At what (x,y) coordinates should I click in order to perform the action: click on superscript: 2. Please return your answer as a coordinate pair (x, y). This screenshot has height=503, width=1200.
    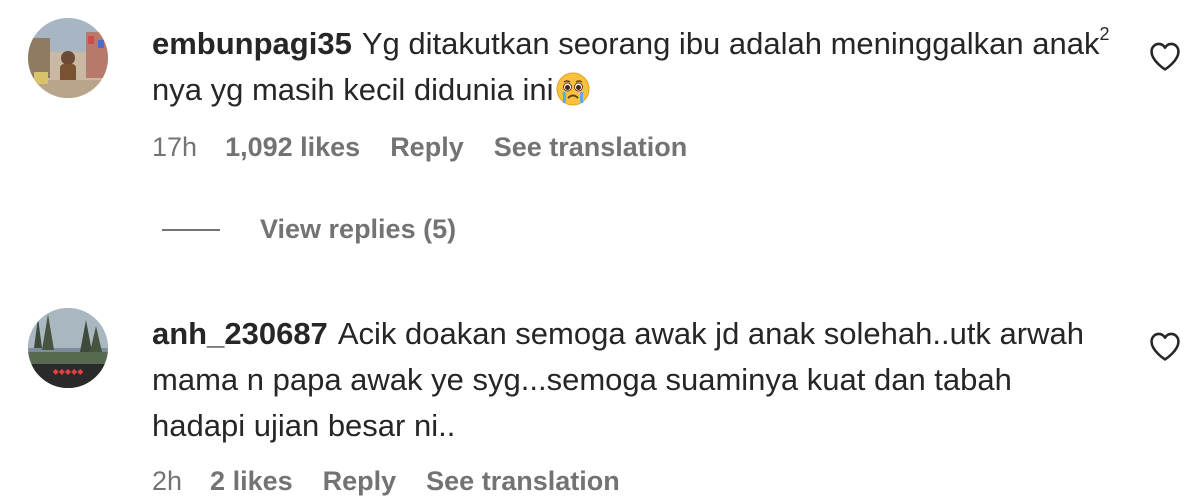
    Looking at the image, I should click on (1104, 34).